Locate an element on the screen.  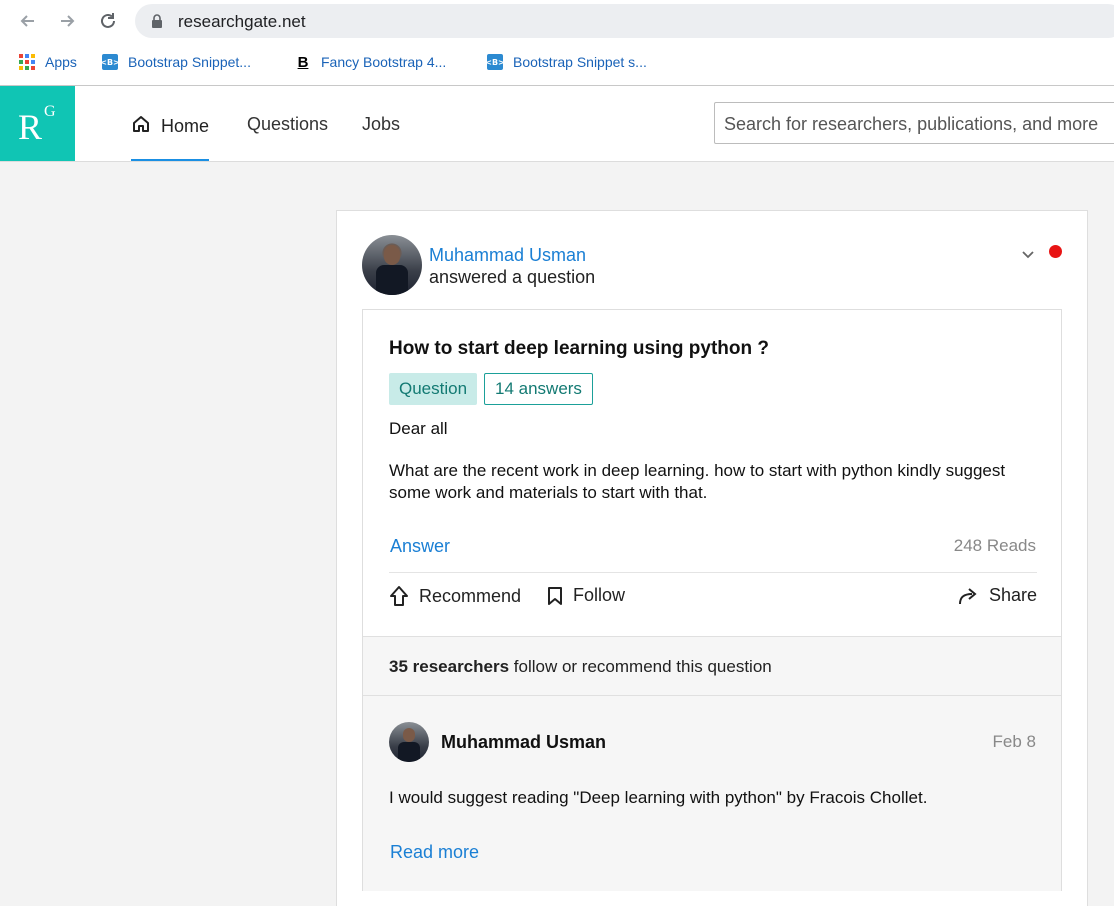
share-button: Share is located at coordinates (997, 595).